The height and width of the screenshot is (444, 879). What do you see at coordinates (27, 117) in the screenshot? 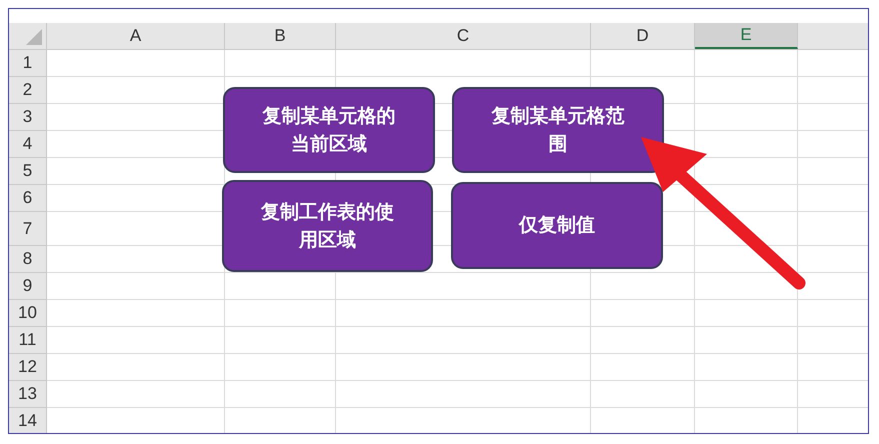
I see `row-header: 3` at bounding box center [27, 117].